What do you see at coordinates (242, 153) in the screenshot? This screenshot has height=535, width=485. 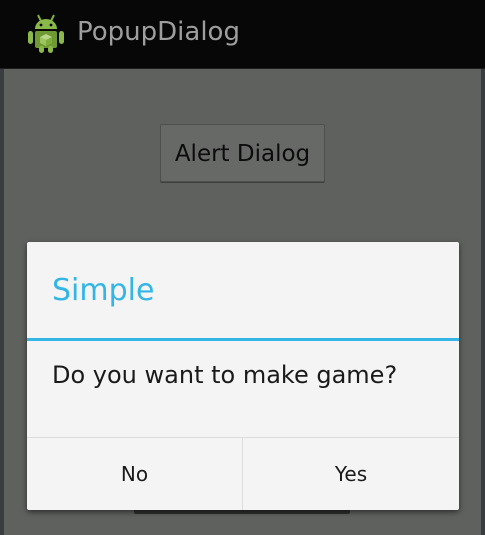 I see `alert-dialog-button: Alert Dialog` at bounding box center [242, 153].